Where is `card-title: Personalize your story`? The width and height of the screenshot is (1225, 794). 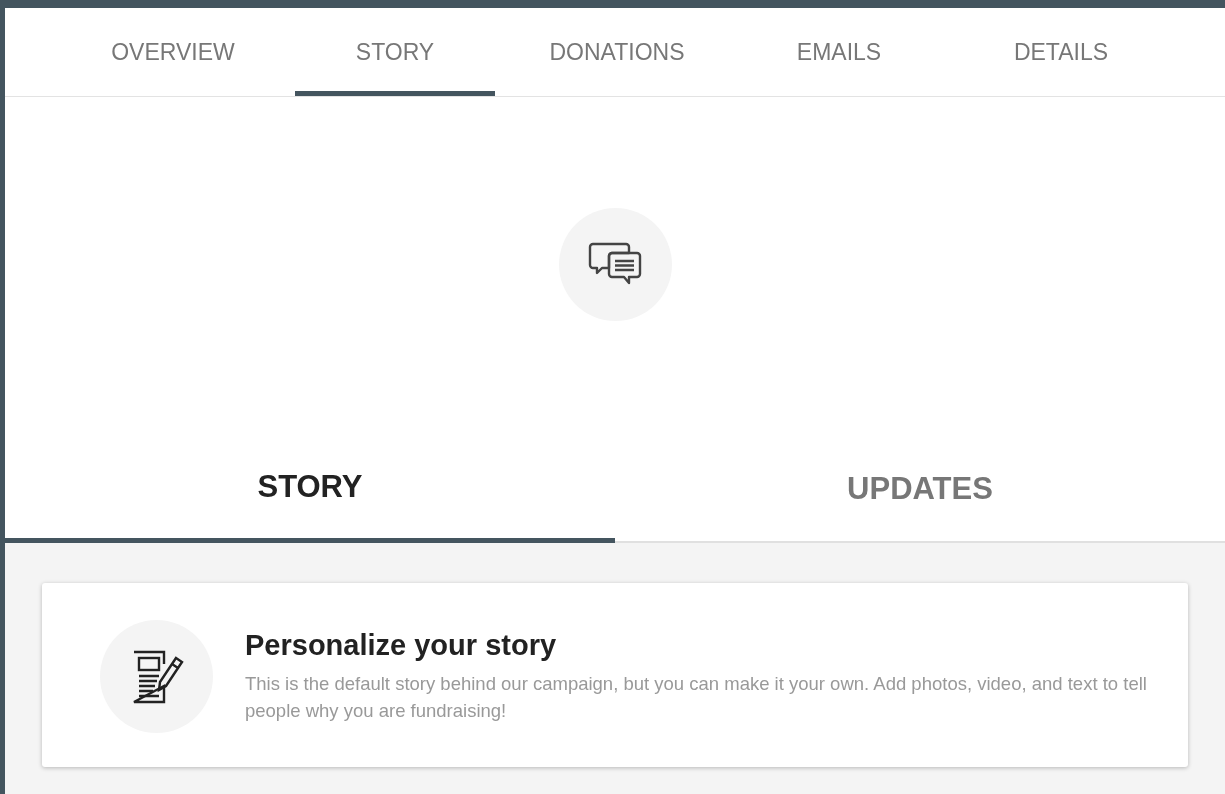
card-title: Personalize your story is located at coordinates (401, 646).